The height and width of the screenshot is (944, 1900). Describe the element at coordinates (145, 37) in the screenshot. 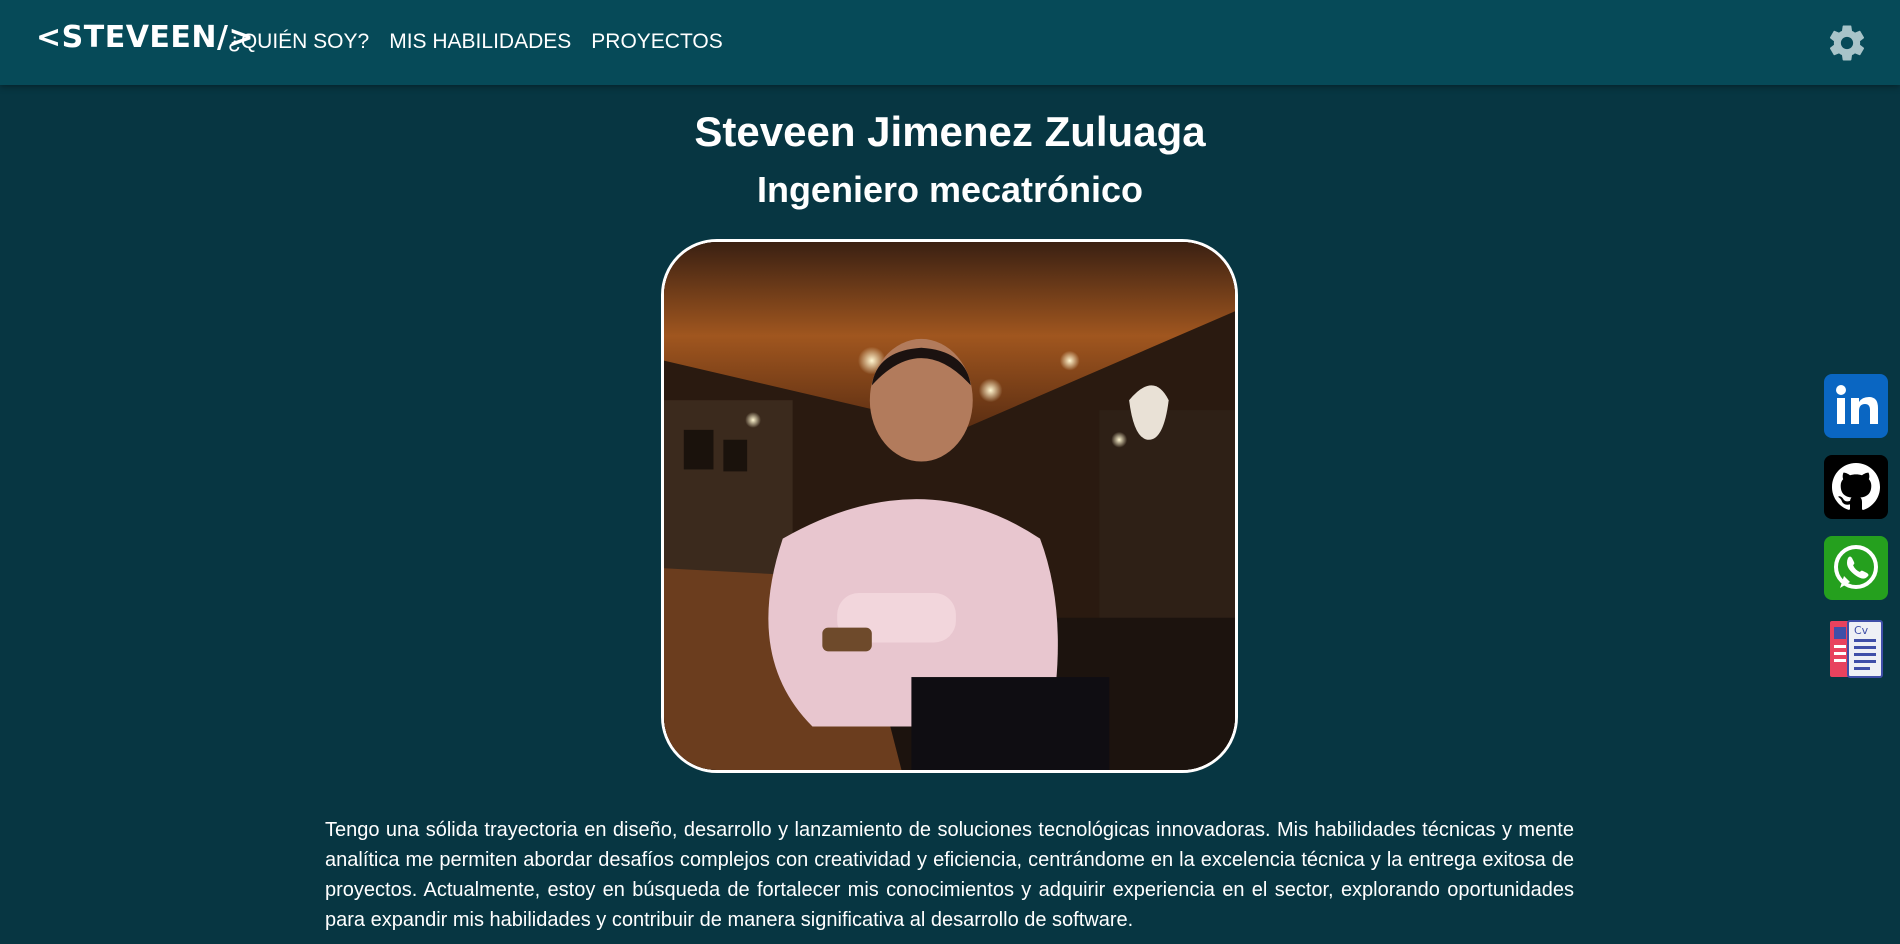

I see `site-logo: <STEVEEN/>` at that location.